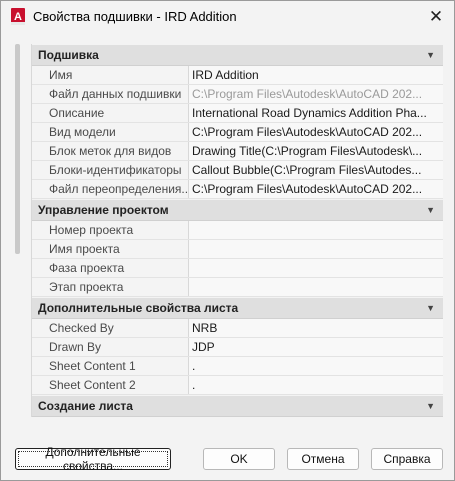  I want to click on title-bar: A Свойства подшивки - IRD Addition ✕, so click(227, 17).